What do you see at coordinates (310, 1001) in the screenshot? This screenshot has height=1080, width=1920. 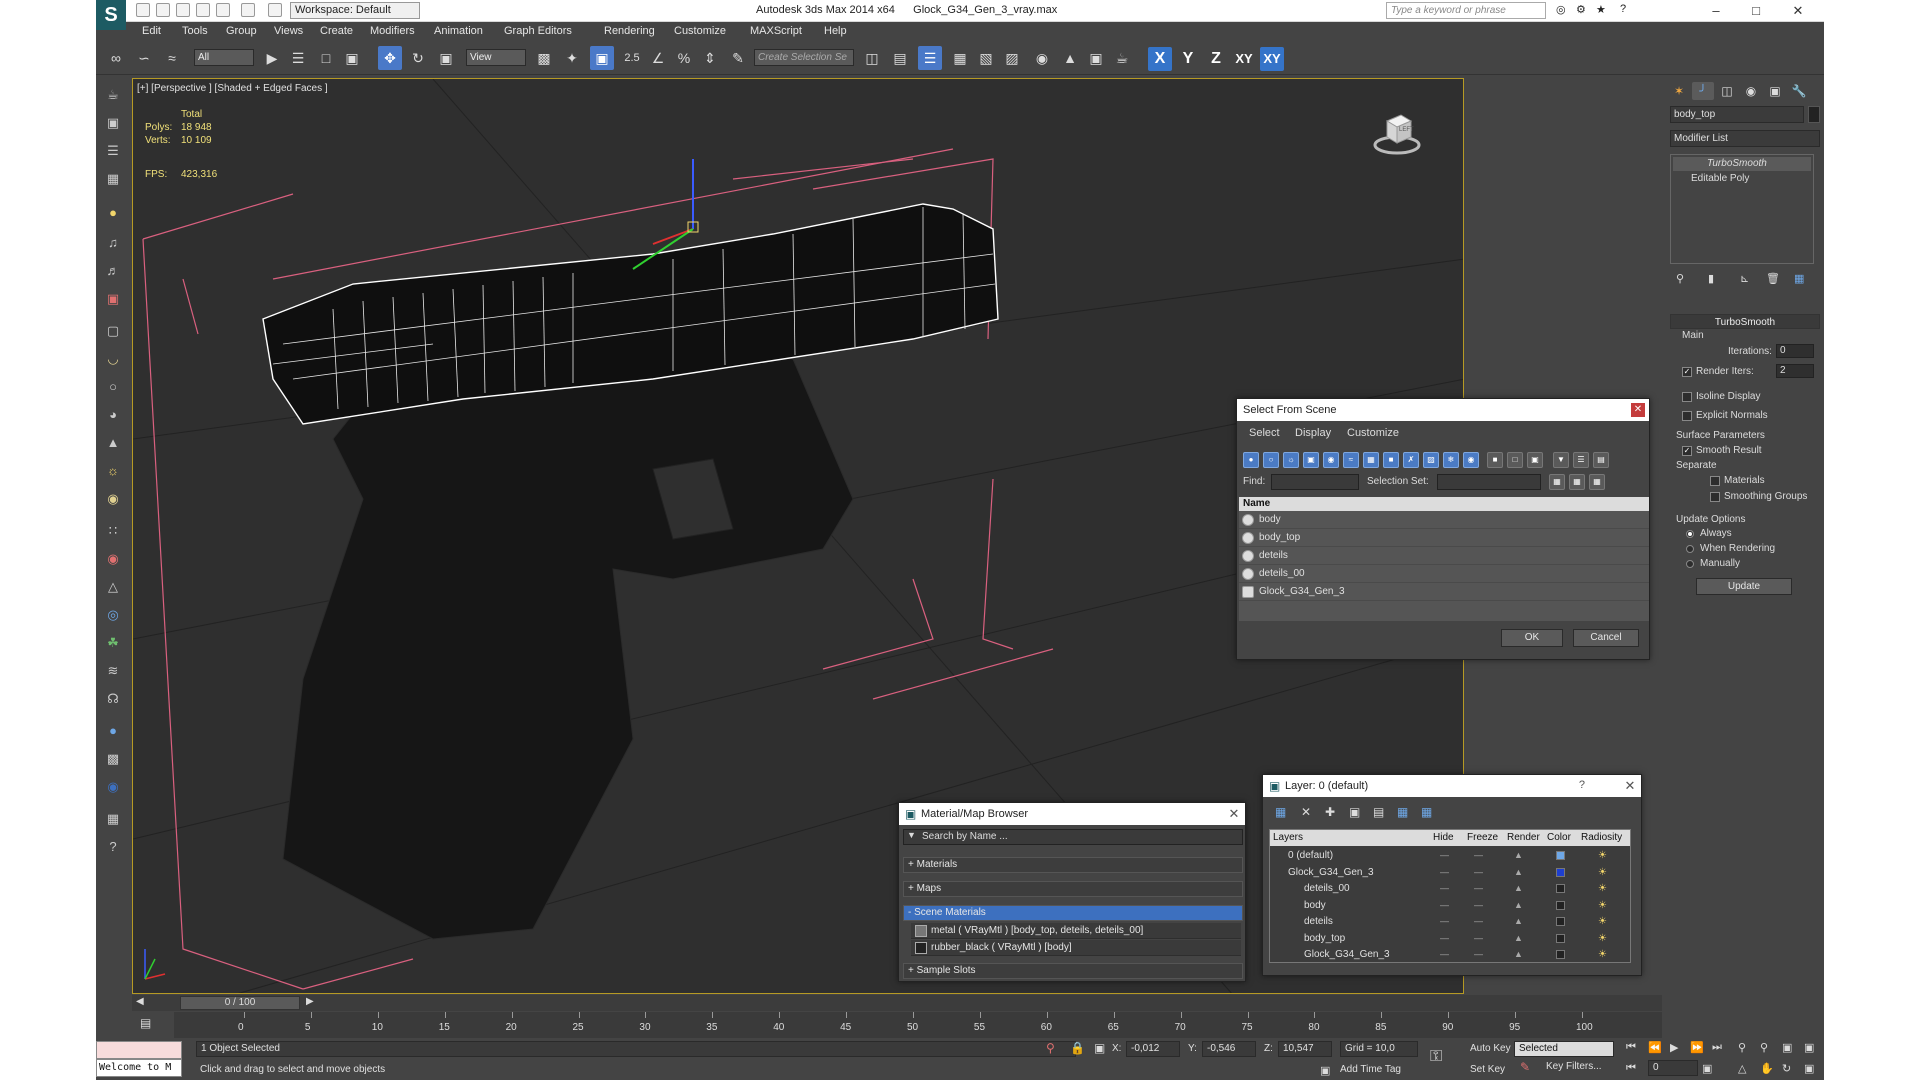 I see `next-frame-icon: ▶` at bounding box center [310, 1001].